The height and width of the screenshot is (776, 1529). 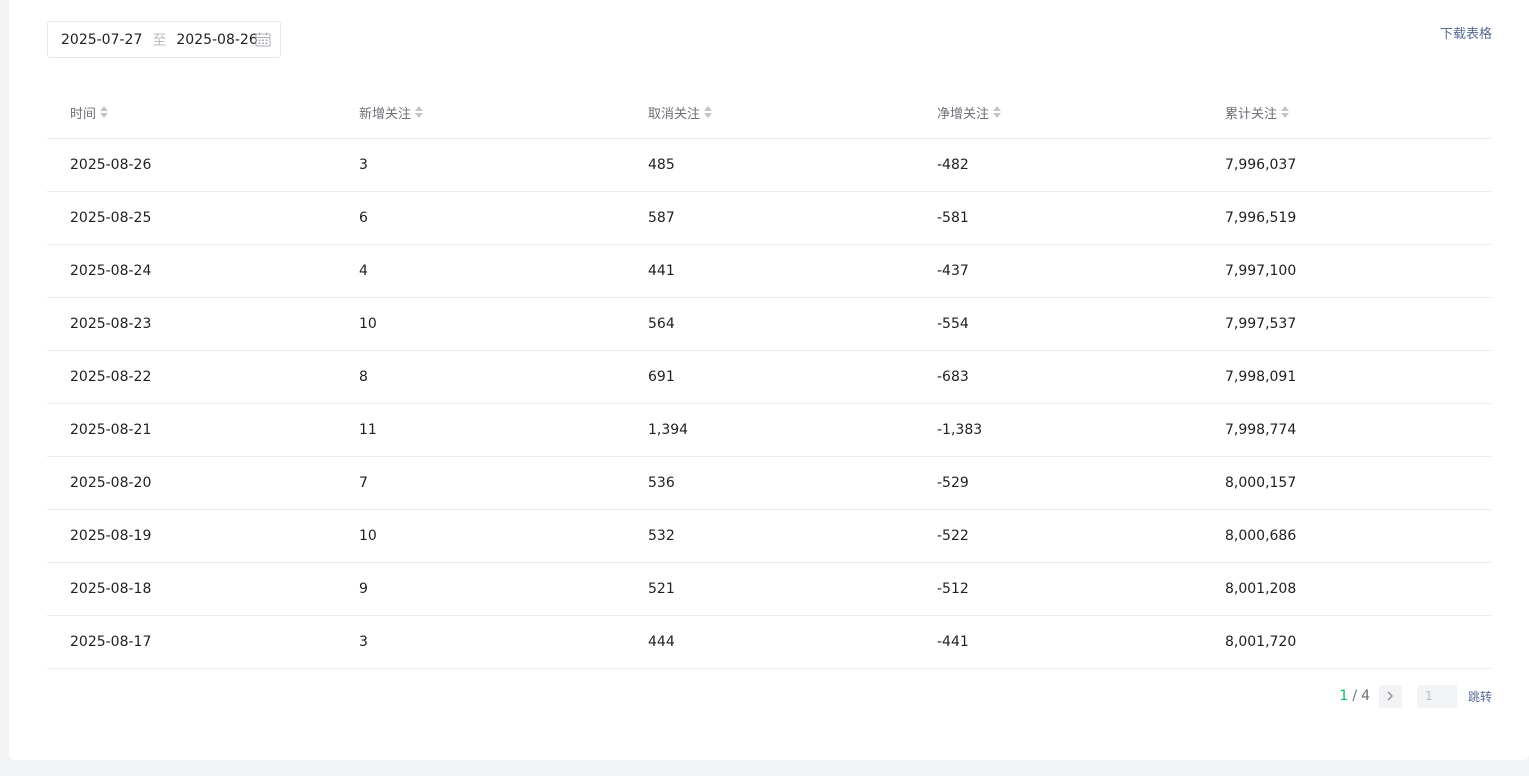 What do you see at coordinates (1261, 483) in the screenshot?
I see `cell-total-follow: 8,000,157` at bounding box center [1261, 483].